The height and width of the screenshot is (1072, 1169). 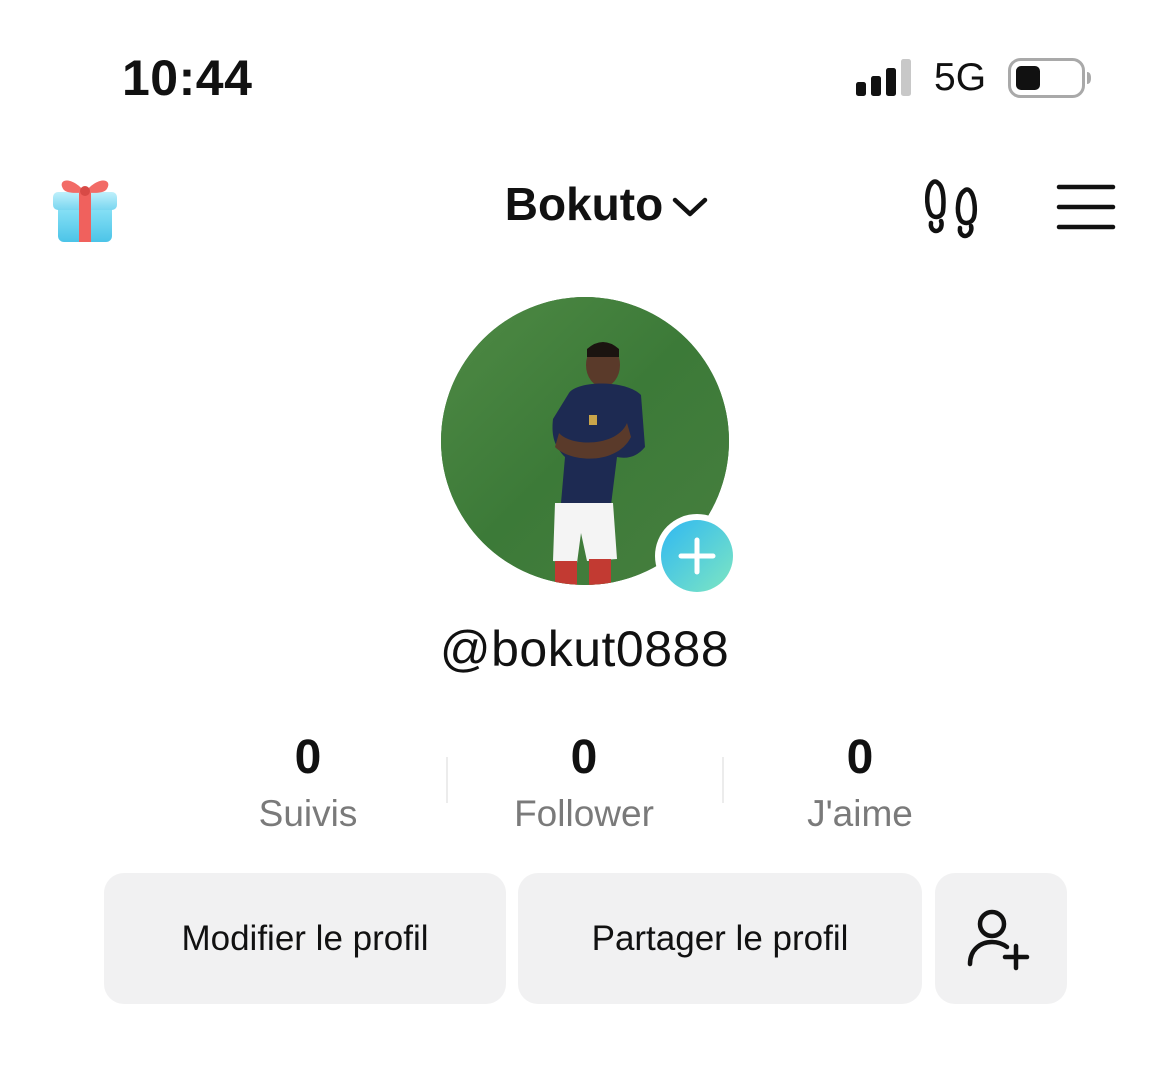 I want to click on stat-likes: 0 J'aime, so click(x=860, y=784).